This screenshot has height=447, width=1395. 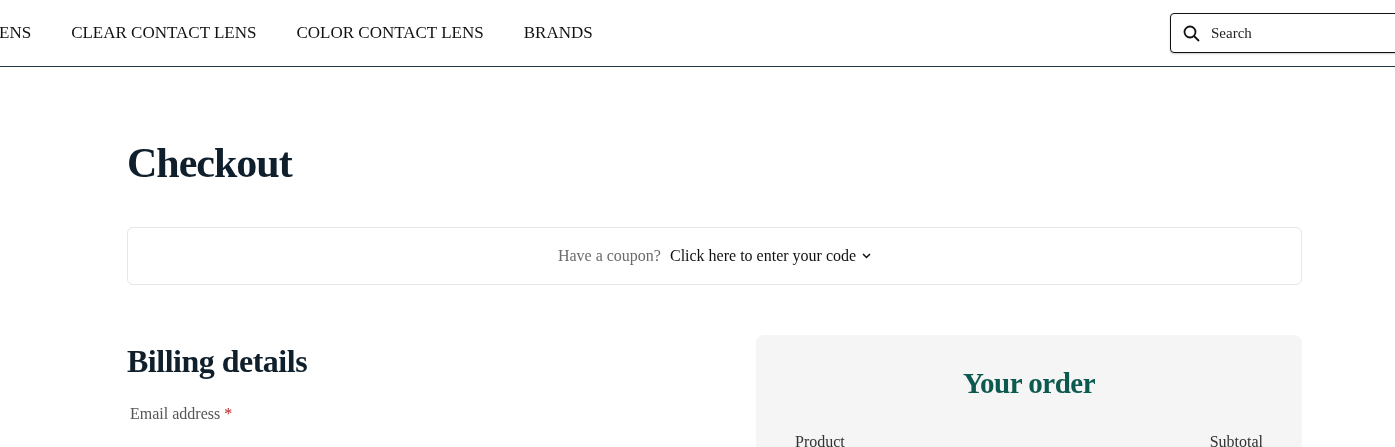 What do you see at coordinates (558, 33) in the screenshot?
I see `nav-link: BRANDS` at bounding box center [558, 33].